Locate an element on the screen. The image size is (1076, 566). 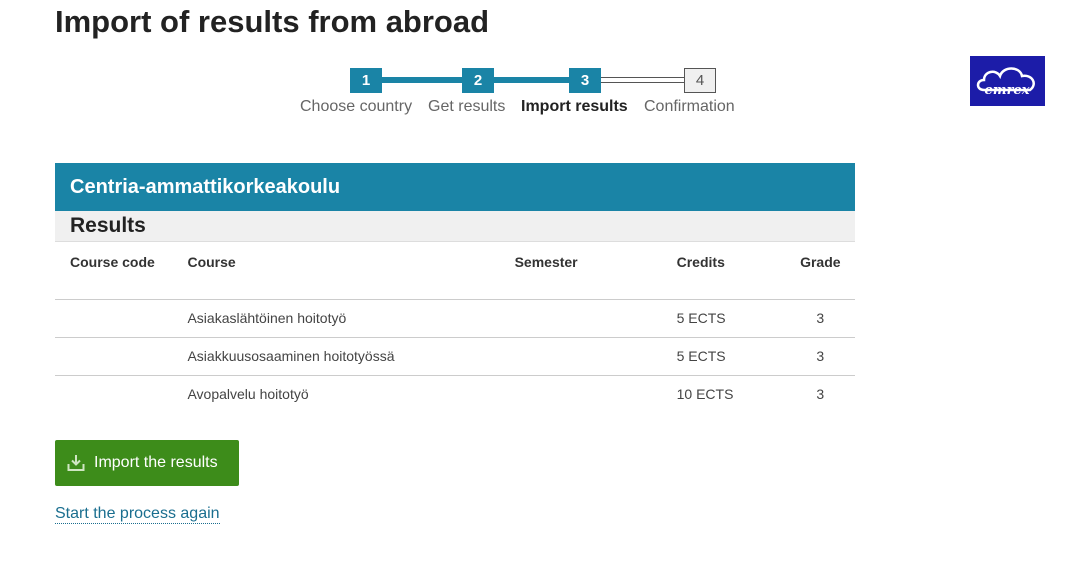
table-row: Asiakaslähtöinen hoitotyö 5 ECTS 3 is located at coordinates (455, 318).